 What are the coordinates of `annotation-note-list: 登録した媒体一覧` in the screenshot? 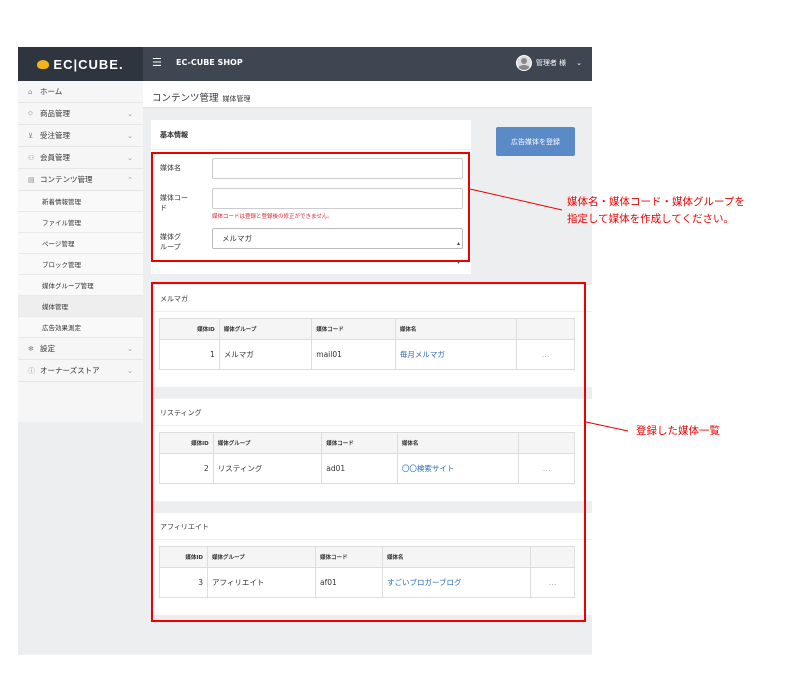 It's located at (678, 431).